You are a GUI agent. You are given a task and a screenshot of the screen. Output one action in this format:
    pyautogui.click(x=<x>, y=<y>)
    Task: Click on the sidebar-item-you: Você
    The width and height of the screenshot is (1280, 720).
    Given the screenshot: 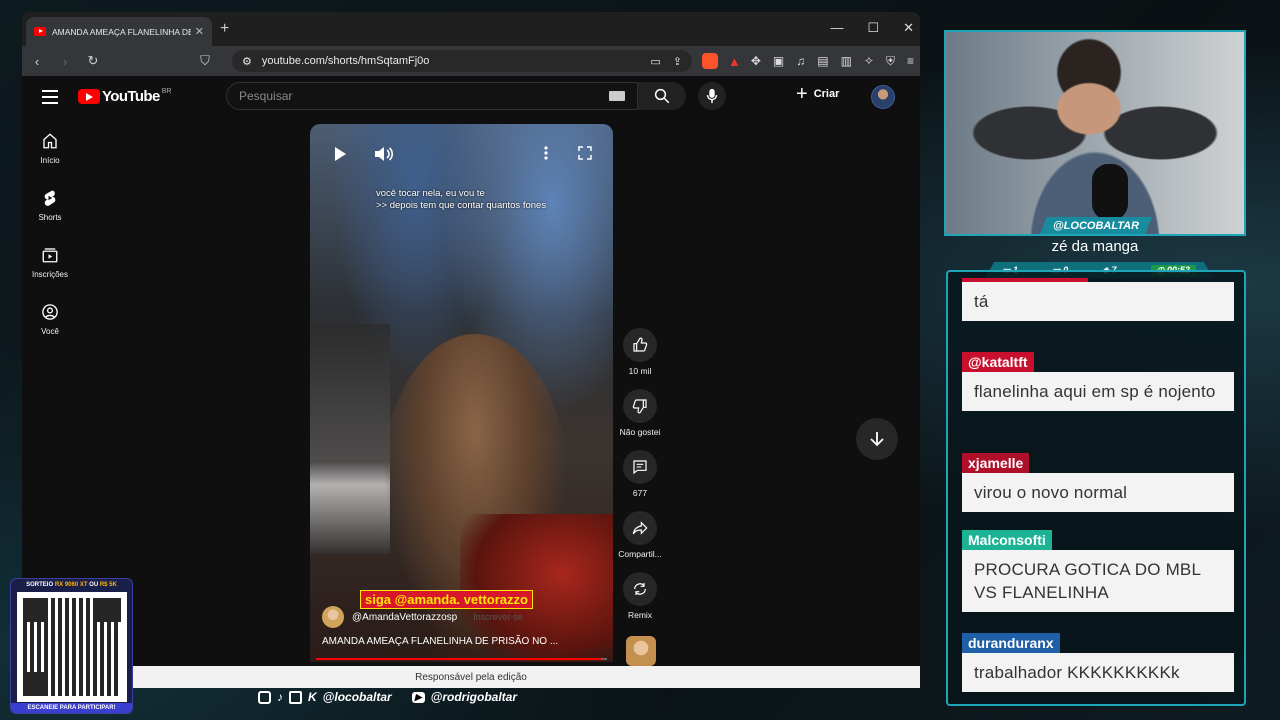 What is the action you would take?
    pyautogui.click(x=50, y=317)
    